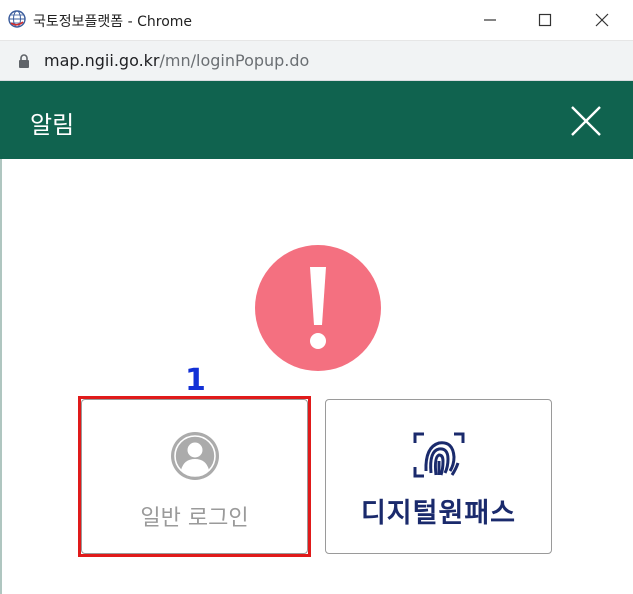  What do you see at coordinates (316, 61) in the screenshot?
I see `address-bar: map.ngii.go.kr/mn/loginPopup.do` at bounding box center [316, 61].